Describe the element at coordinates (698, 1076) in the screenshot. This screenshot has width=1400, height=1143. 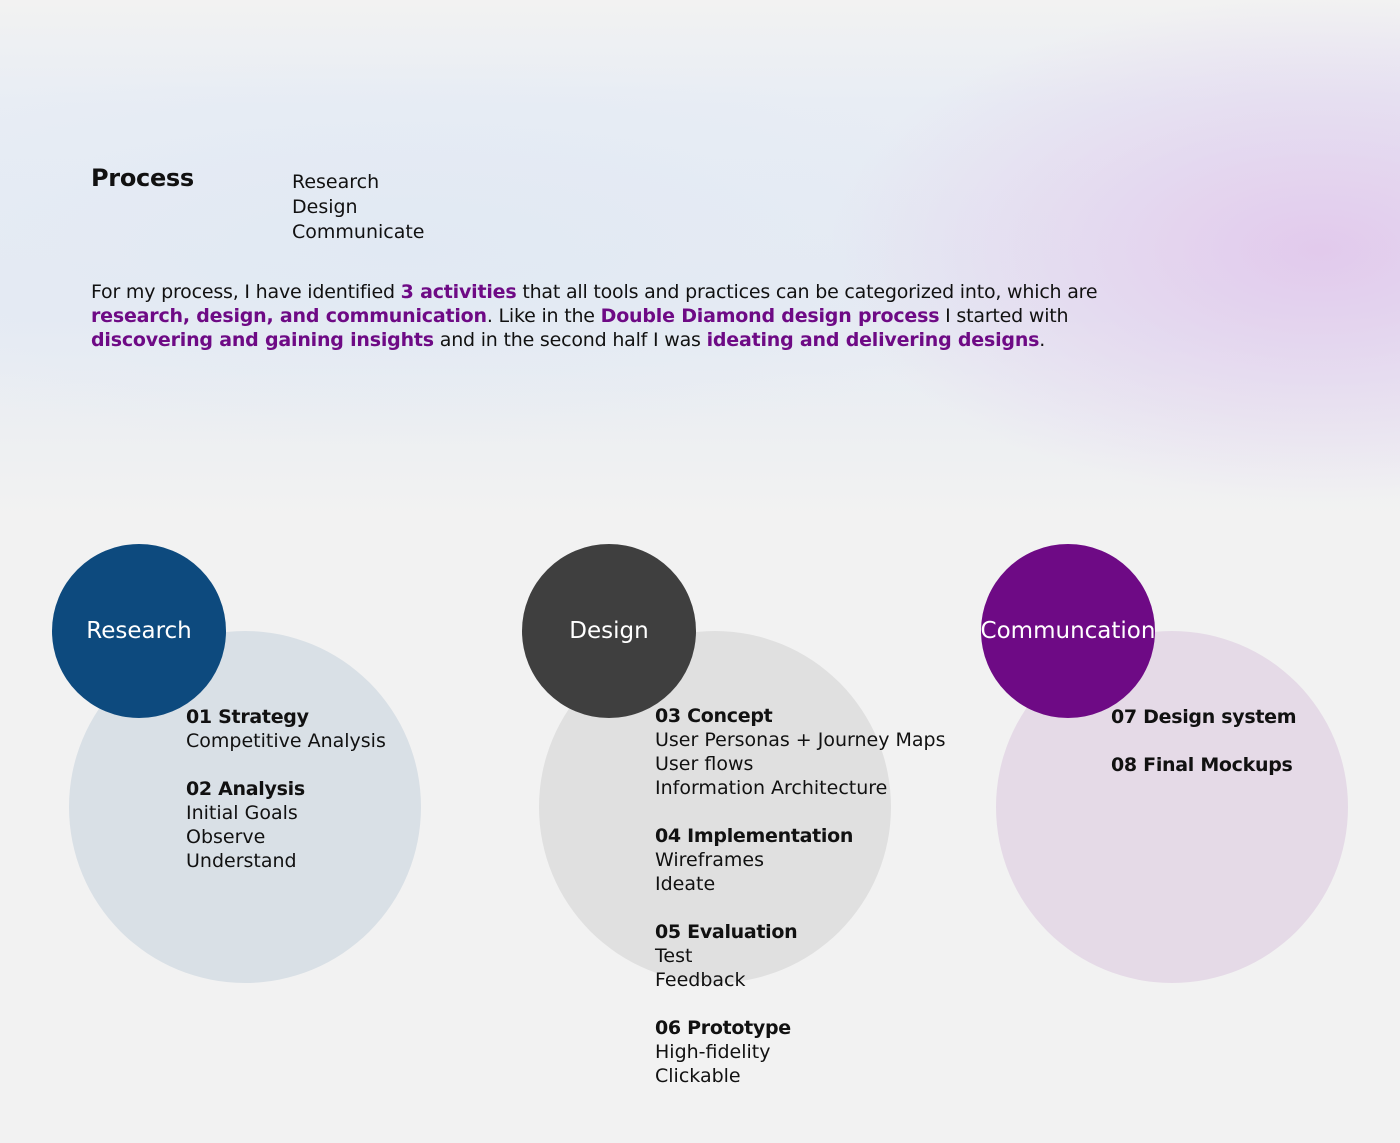
I see `step-item: Clickable` at that location.